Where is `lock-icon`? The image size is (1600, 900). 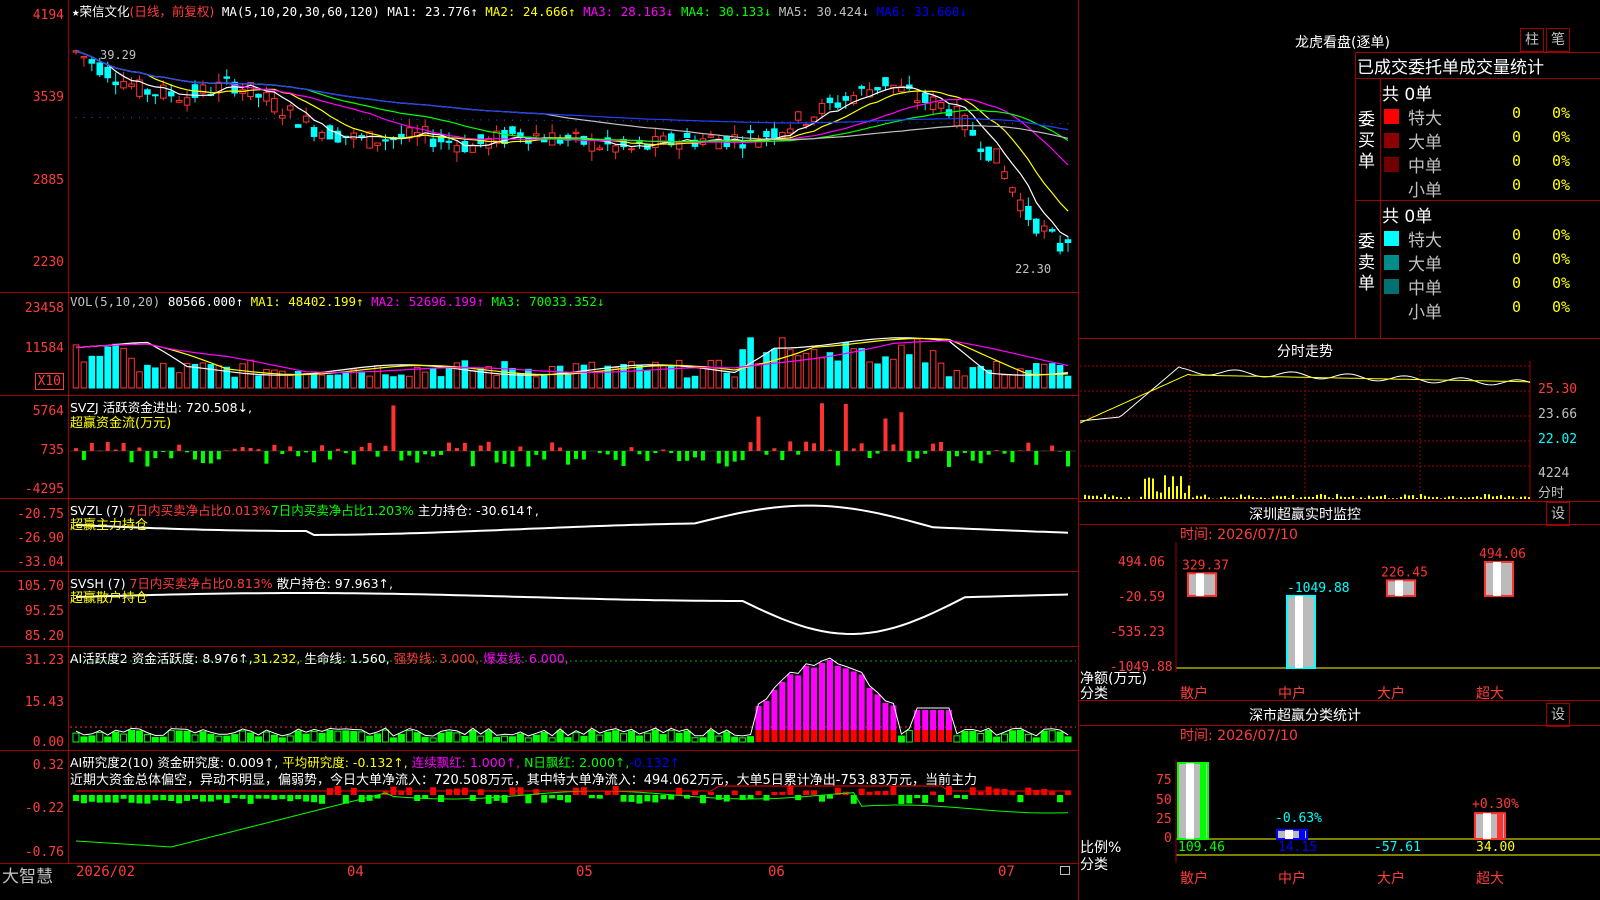 lock-icon is located at coordinates (1065, 870).